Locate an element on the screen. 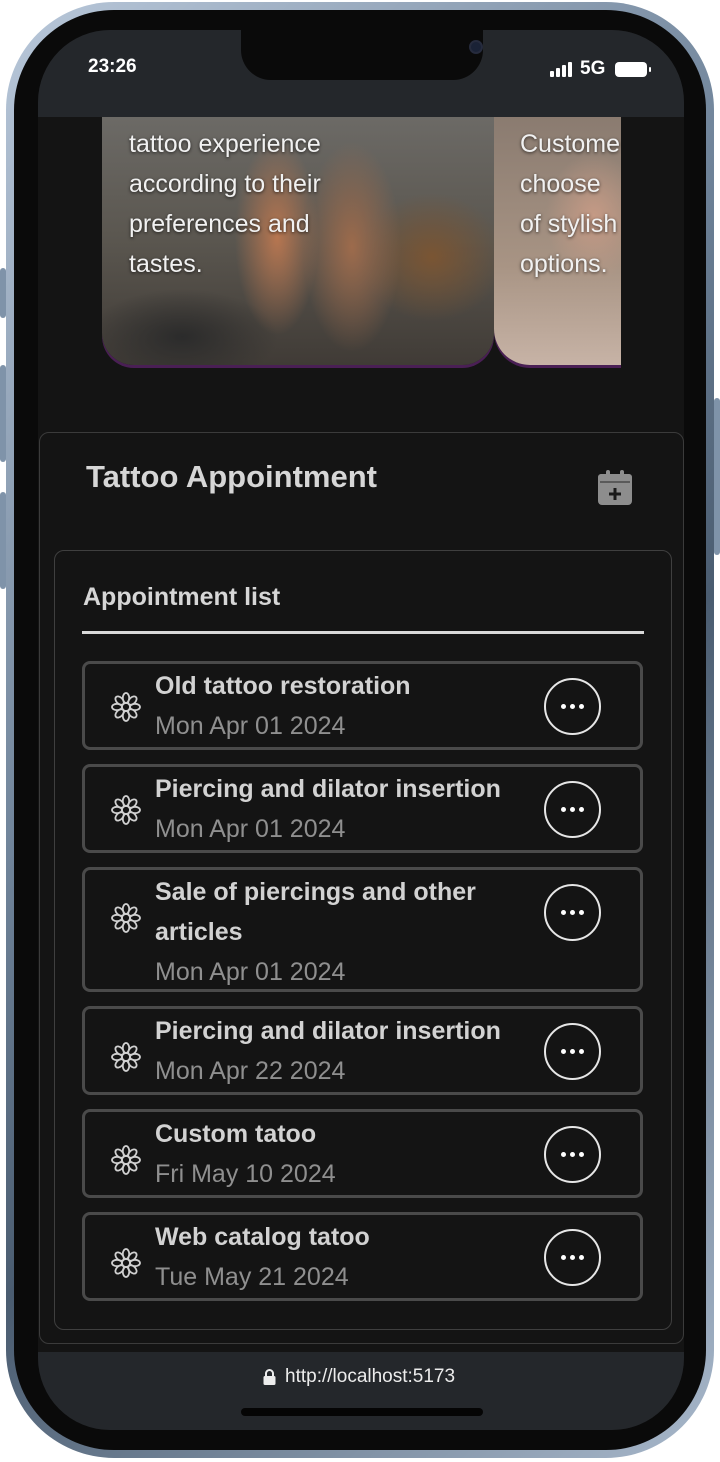  power-button is located at coordinates (717, 476).